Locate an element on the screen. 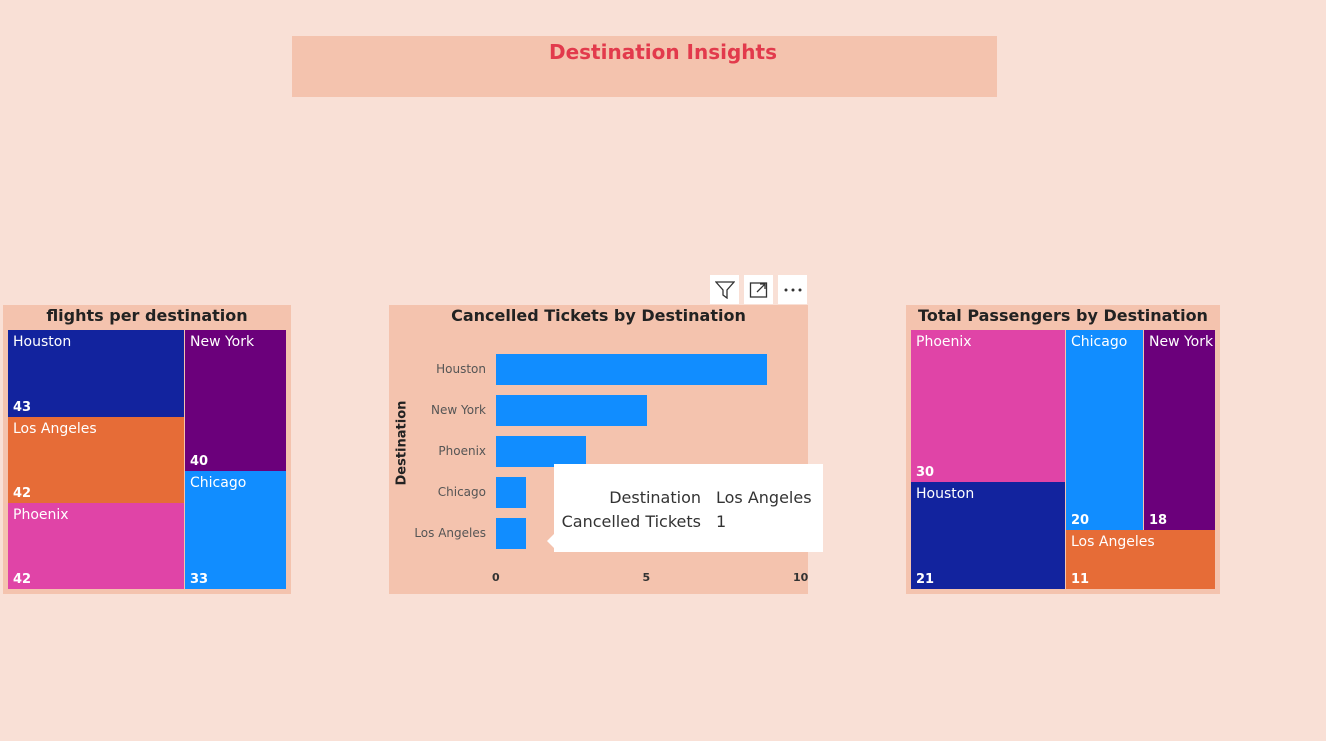 The image size is (1326, 741). treemap-cell-chicago: Chicago 33 is located at coordinates (235, 530).